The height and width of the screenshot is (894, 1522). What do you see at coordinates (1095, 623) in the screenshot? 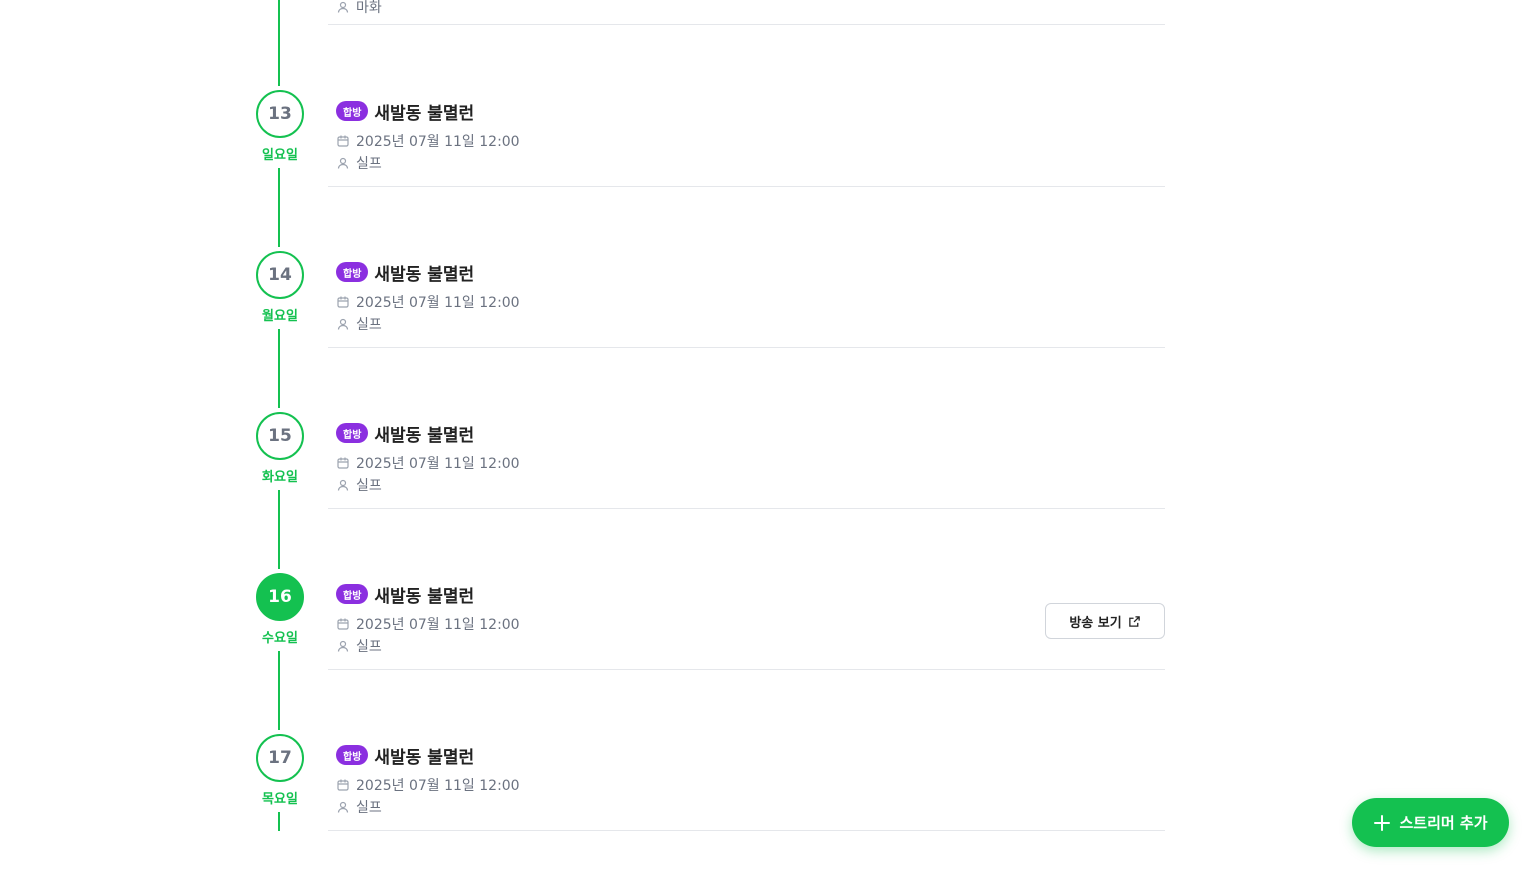
I see `watch-stream-label: 방송 보기` at bounding box center [1095, 623].